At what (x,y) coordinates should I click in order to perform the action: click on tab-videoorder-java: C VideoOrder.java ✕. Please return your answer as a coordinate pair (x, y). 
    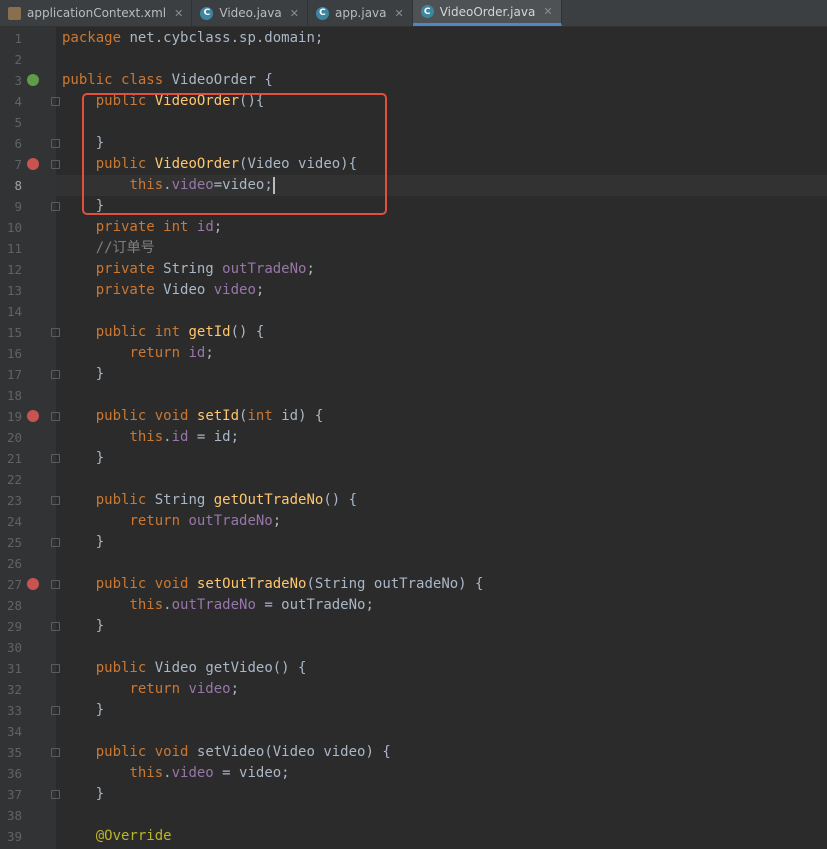
    Looking at the image, I should click on (487, 13).